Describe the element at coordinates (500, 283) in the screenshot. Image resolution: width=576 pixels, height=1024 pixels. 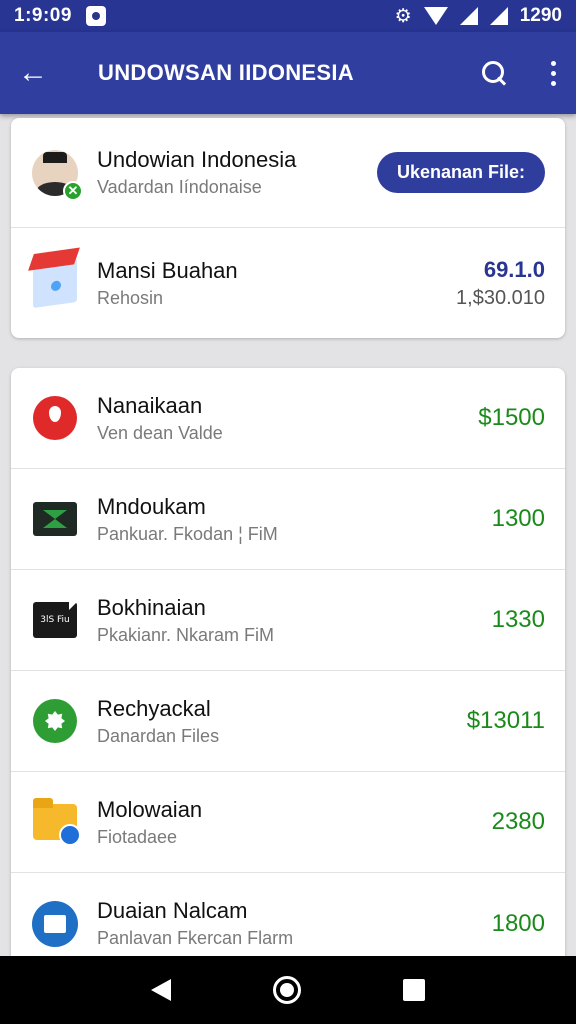
I see `summary-amounts: 69.1.0 1,$30.010` at that location.